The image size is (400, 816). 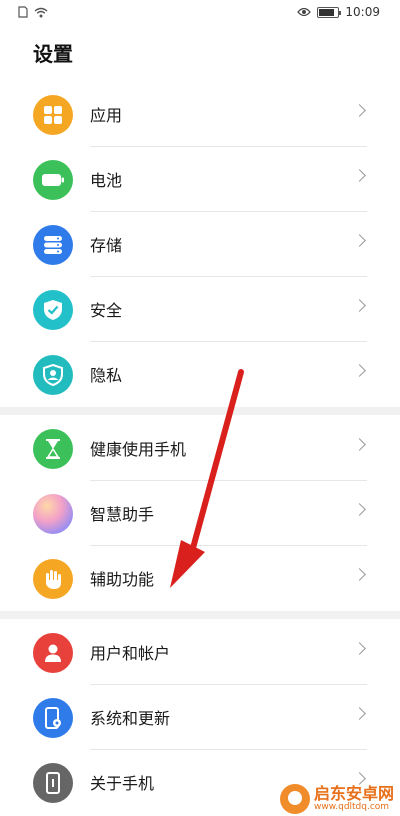 What do you see at coordinates (200, 13) in the screenshot?
I see `status-bar: 10:09` at bounding box center [200, 13].